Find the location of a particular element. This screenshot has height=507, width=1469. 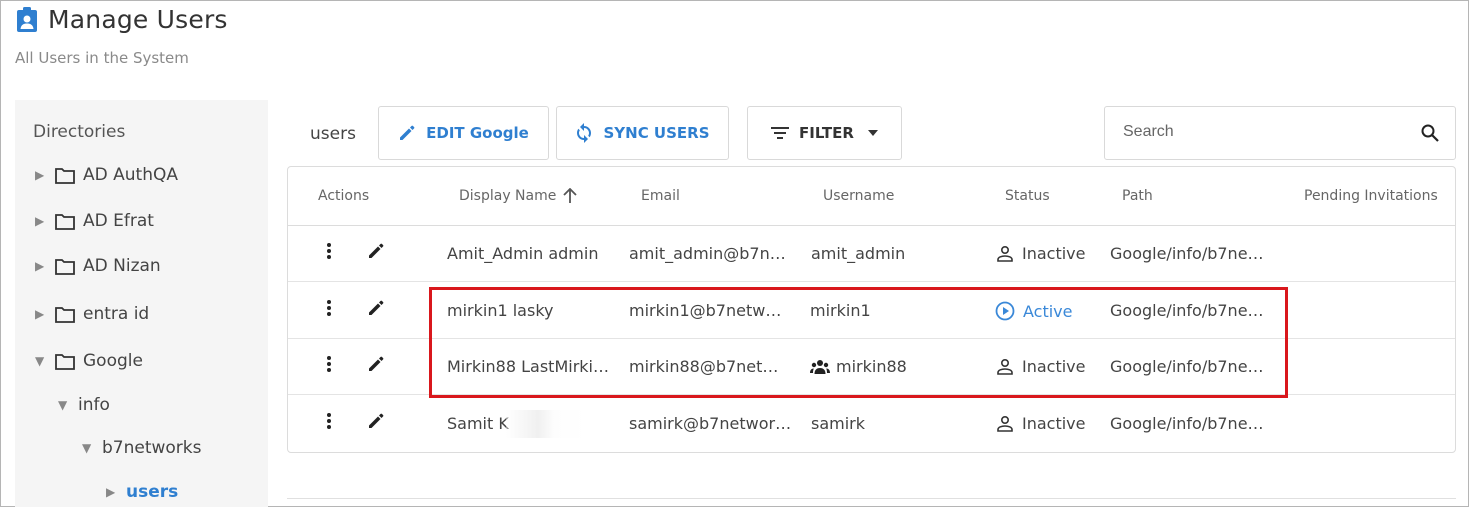

search-box is located at coordinates (1280, 133).